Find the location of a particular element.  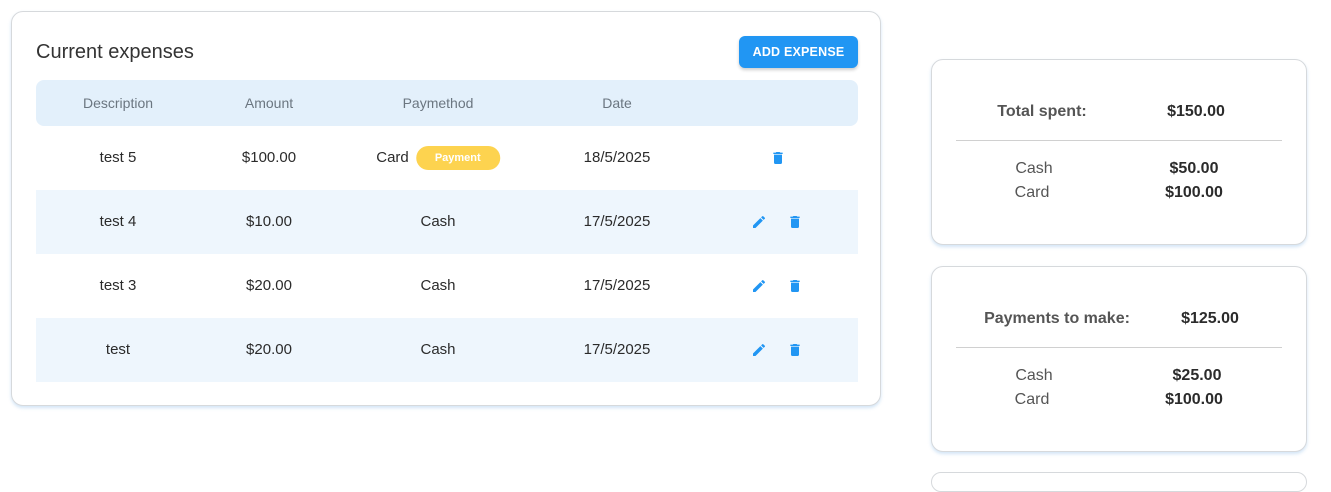

table-row: test 4 $10.00 Cash 17/5/2025 is located at coordinates (447, 222).